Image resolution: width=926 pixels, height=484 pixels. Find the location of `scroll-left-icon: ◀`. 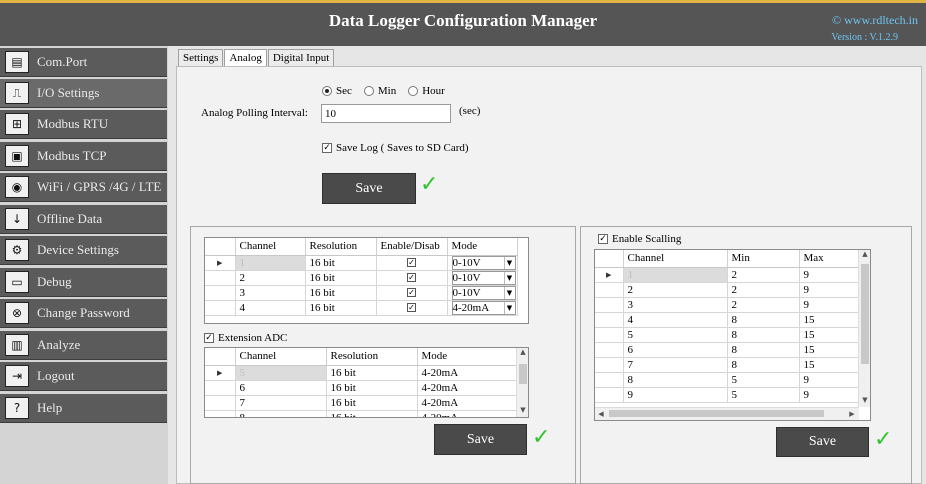

scroll-left-icon: ◀ is located at coordinates (601, 414).